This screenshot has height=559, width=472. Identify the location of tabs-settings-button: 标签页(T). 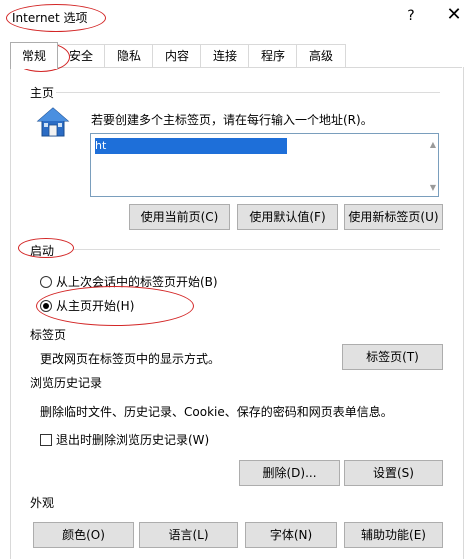
(392, 357).